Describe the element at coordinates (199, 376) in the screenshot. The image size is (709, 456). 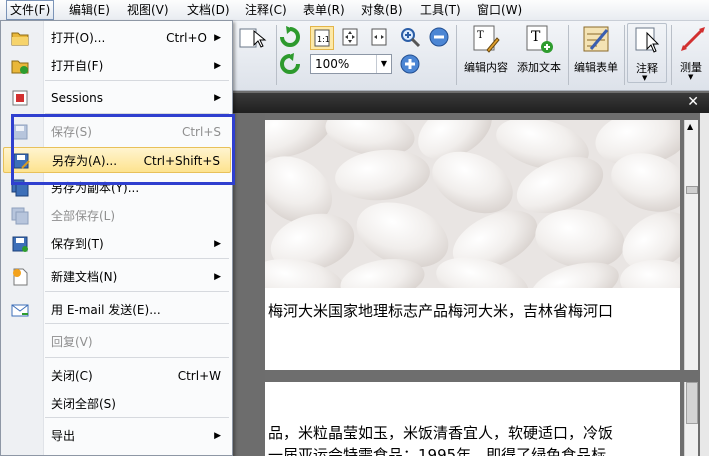
I see `menu-item-shortcut: Ctrl+W` at that location.